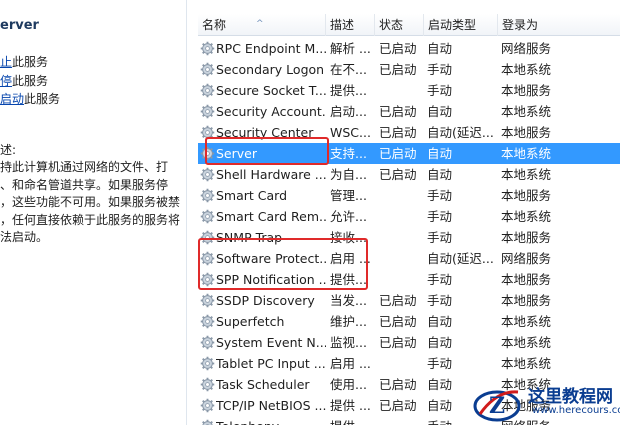 This screenshot has width=620, height=425. I want to click on pause-service-link: 停, so click(6, 81).